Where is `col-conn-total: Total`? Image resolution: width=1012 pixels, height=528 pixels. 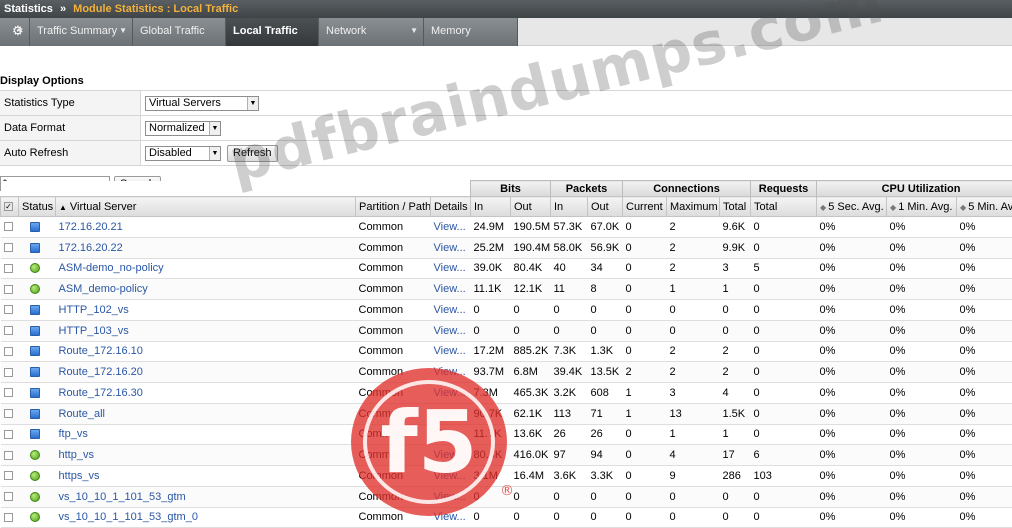
col-conn-total: Total is located at coordinates (735, 207).